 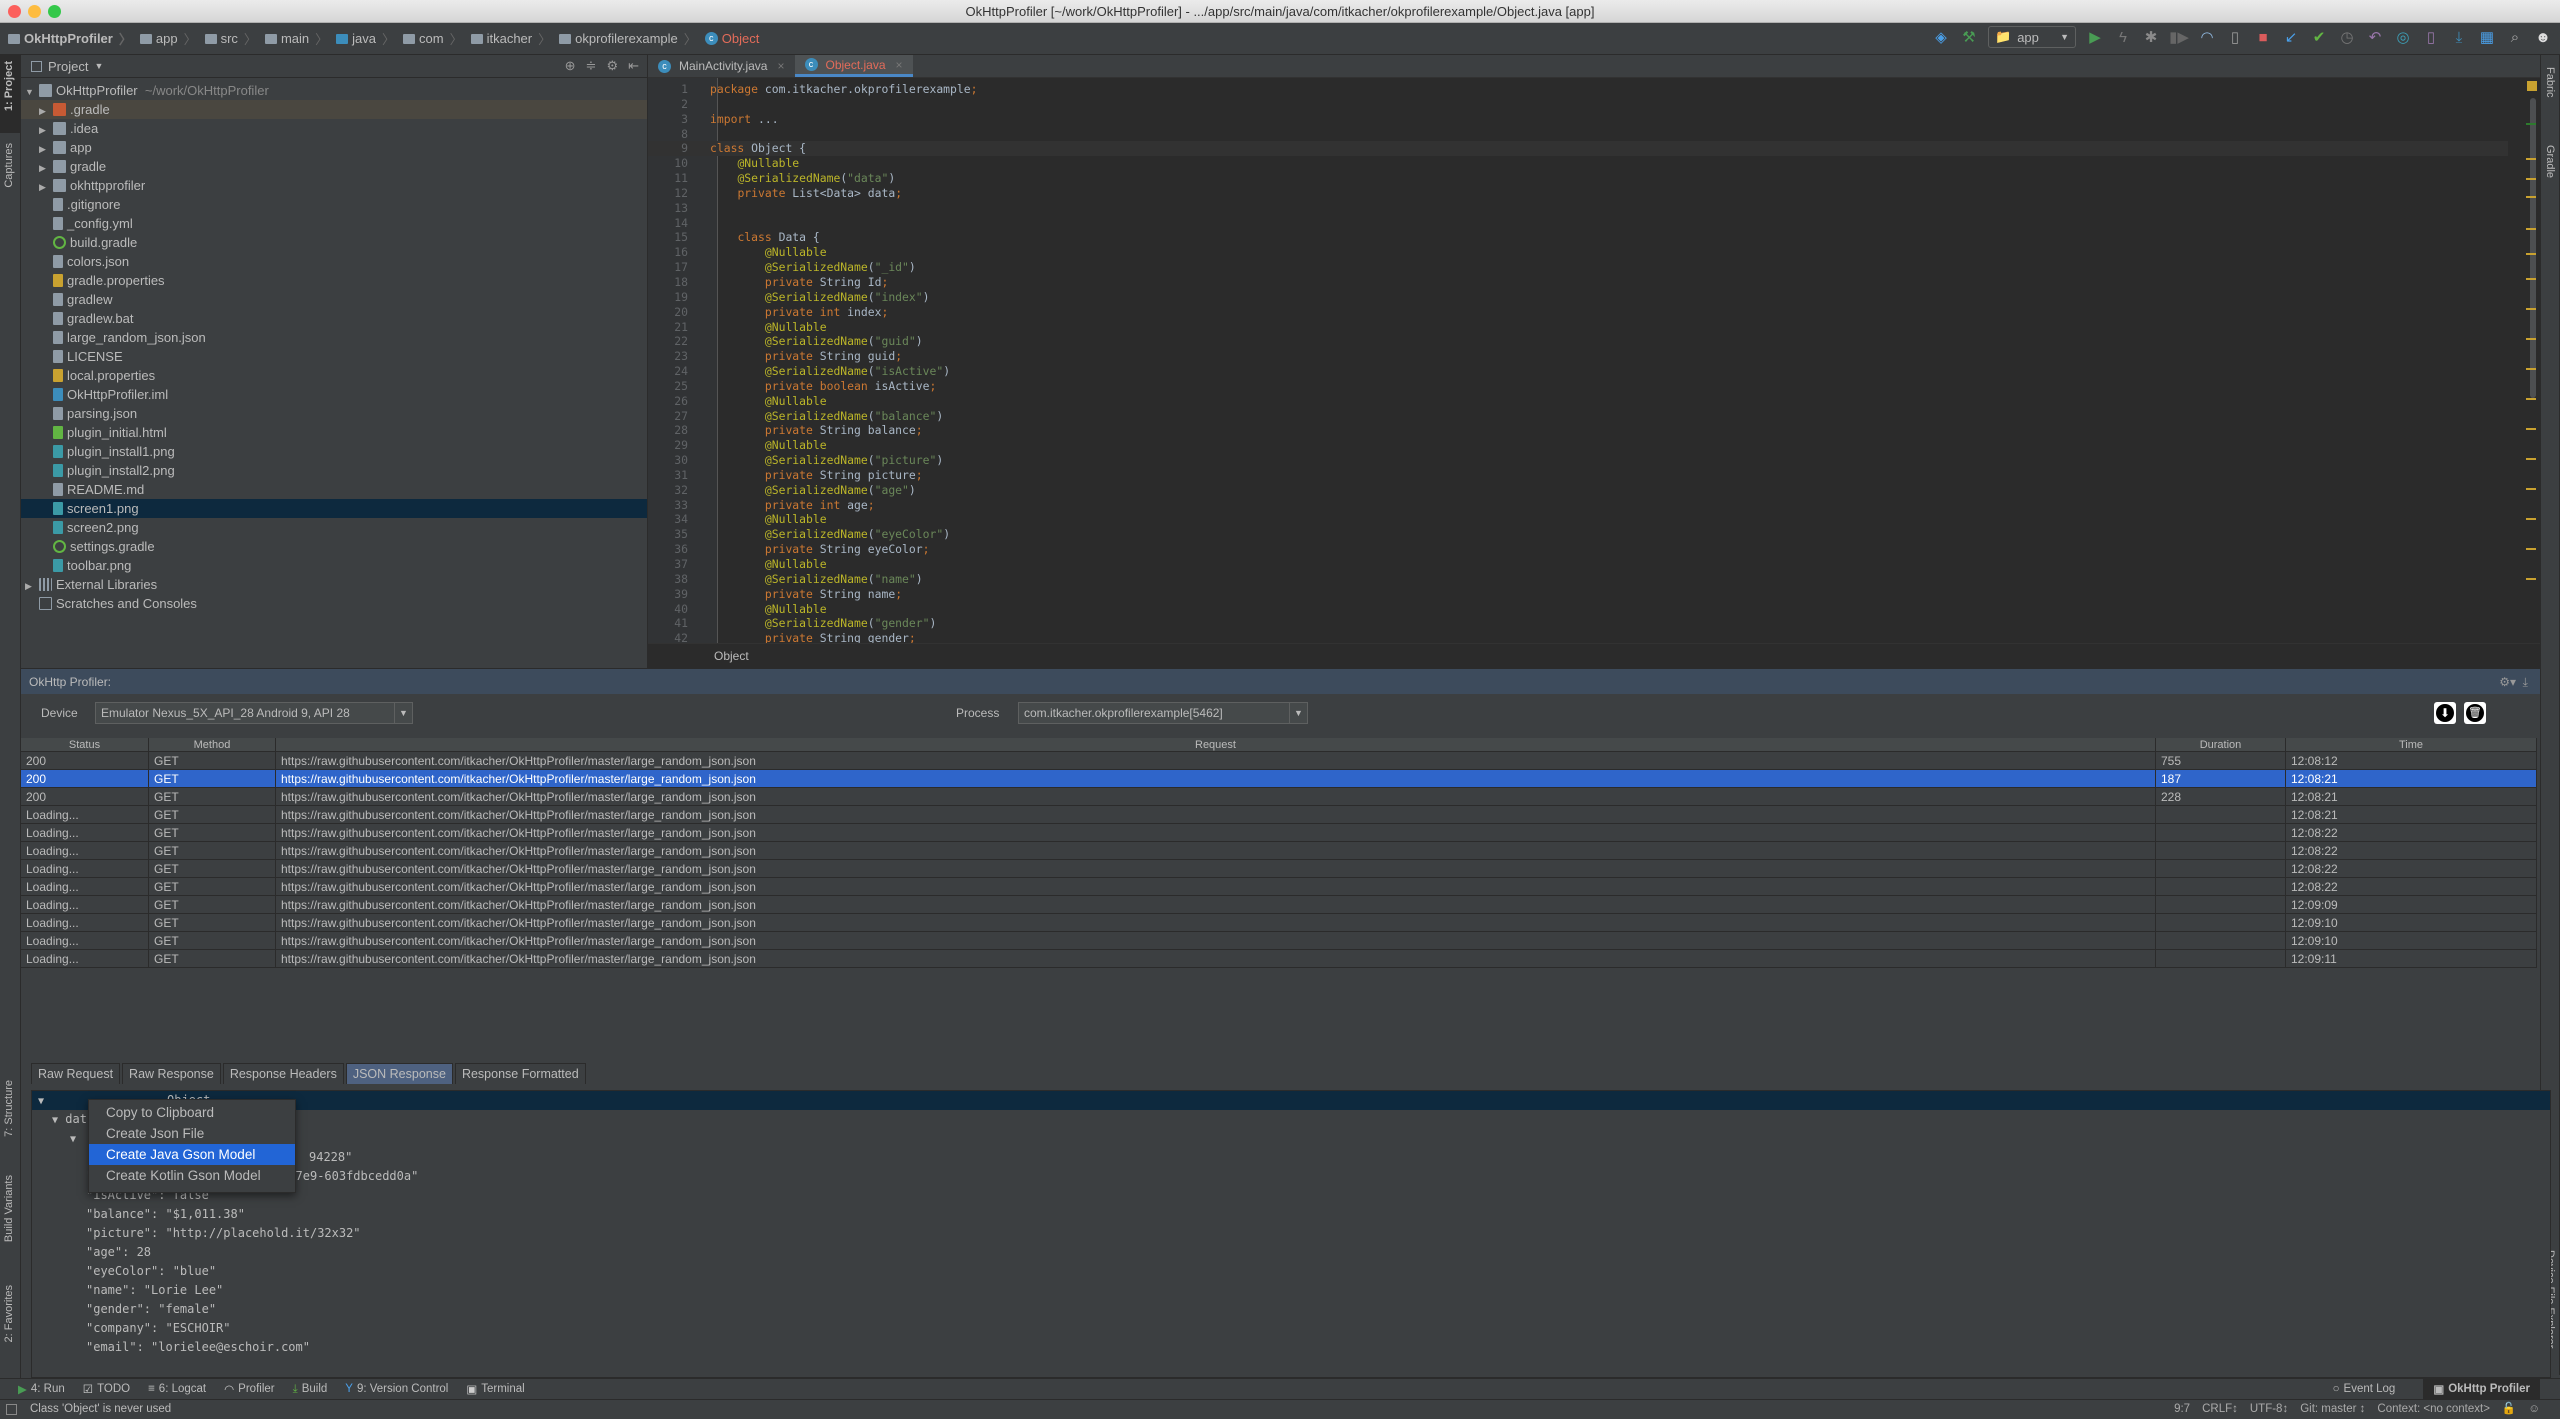 What do you see at coordinates (2207, 37) in the screenshot?
I see `profiler-gauge-button: ◠` at bounding box center [2207, 37].